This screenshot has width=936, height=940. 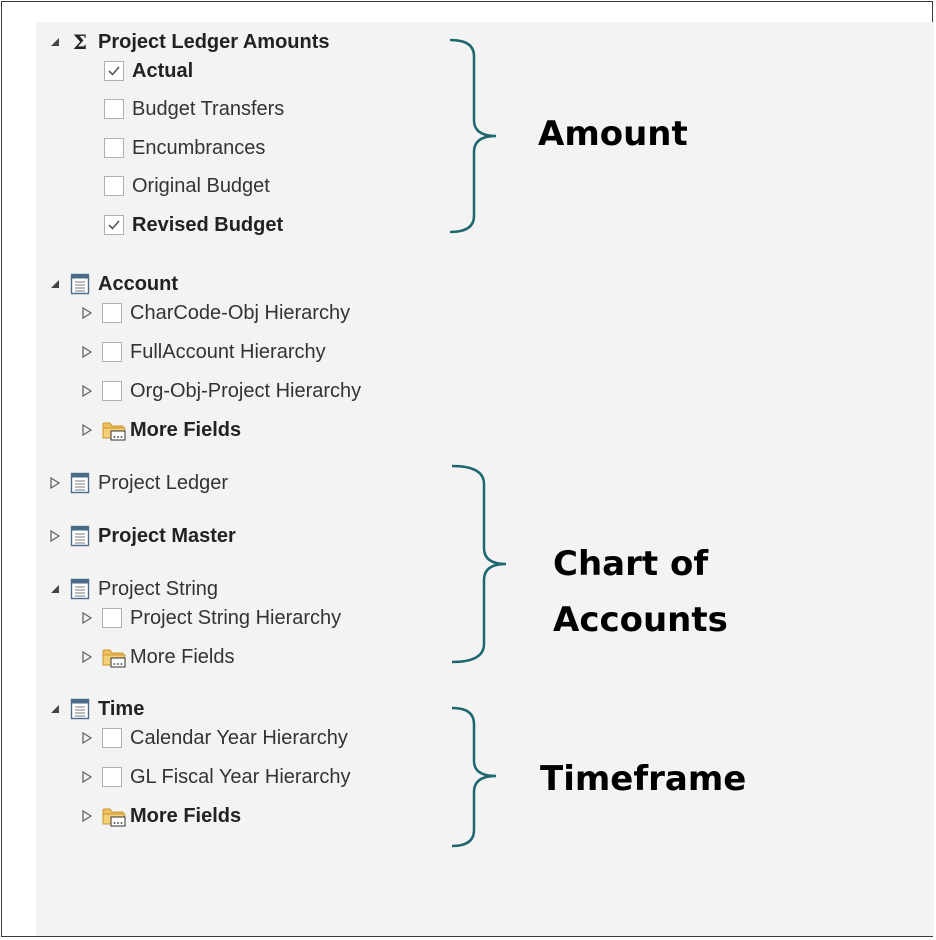 I want to click on hierarchy-gl-fiscal-year: GL Fiscal Year Hierarchy, so click(x=215, y=777).